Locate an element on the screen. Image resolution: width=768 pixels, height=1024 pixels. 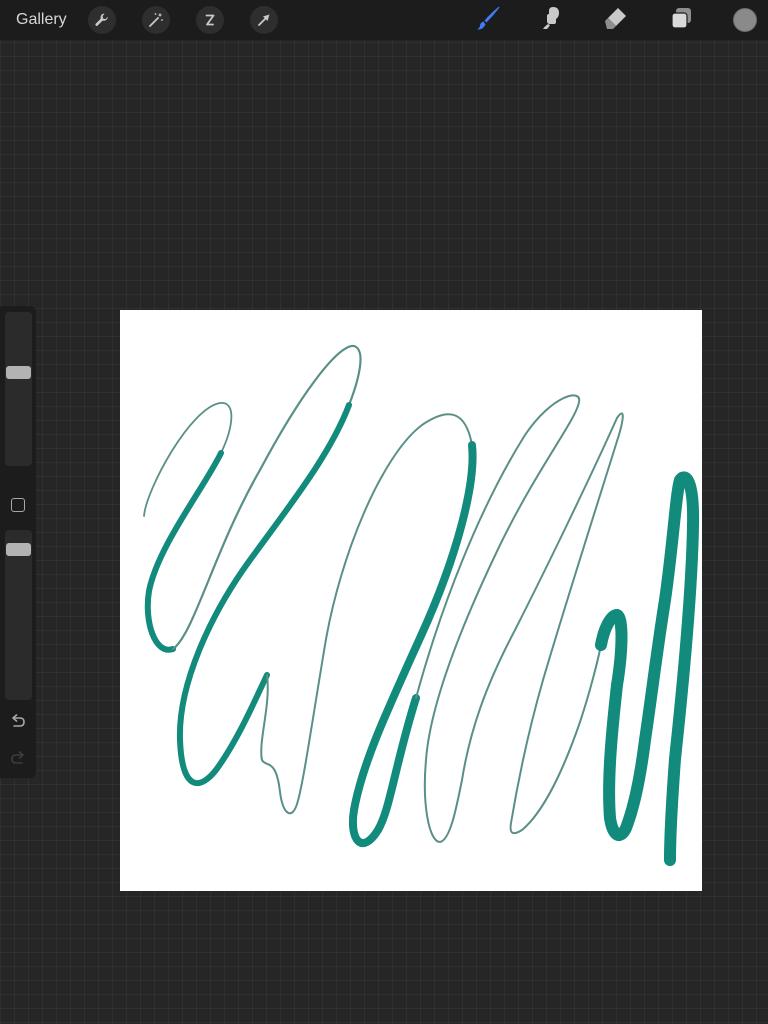
brush-size-slider is located at coordinates (18, 389).